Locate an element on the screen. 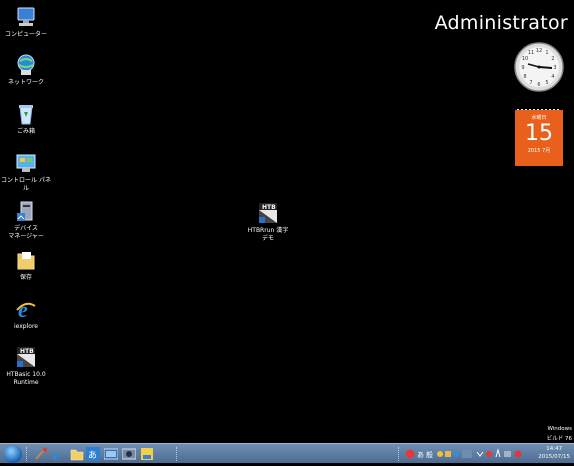 Image resolution: width=574 pixels, height=466 pixels. screen-app-icon is located at coordinates (111, 453).